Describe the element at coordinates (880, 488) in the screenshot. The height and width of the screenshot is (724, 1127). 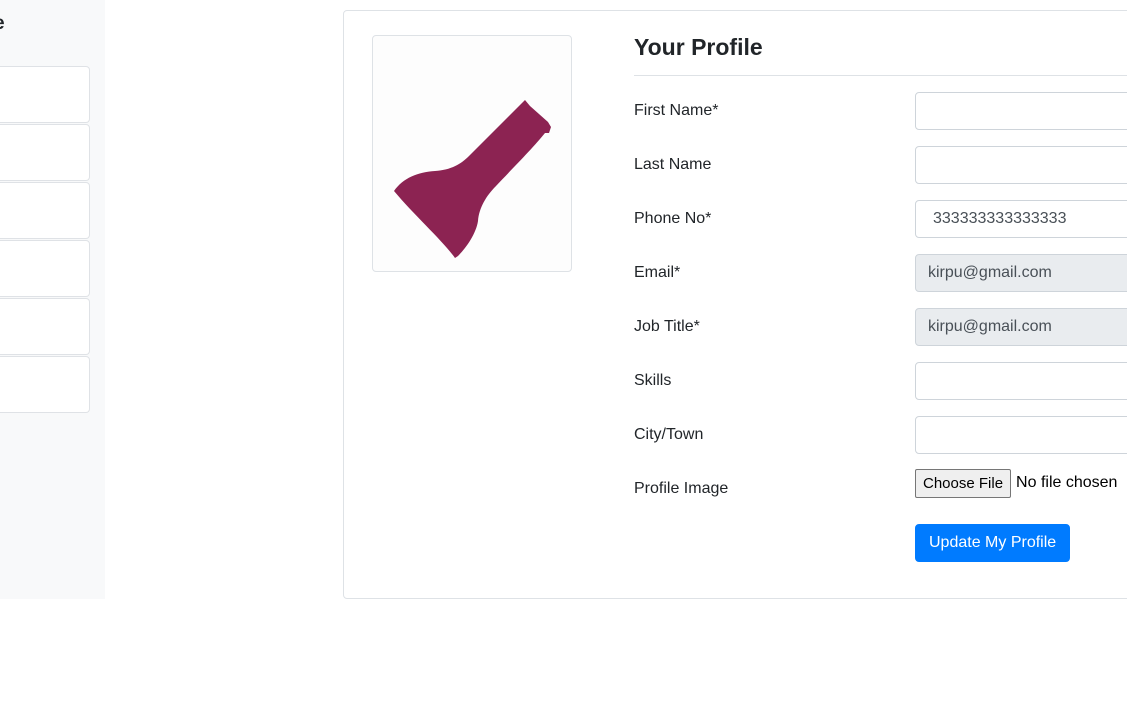
I see `profile-image-row: Profile Image Choose File No file chosen` at that location.